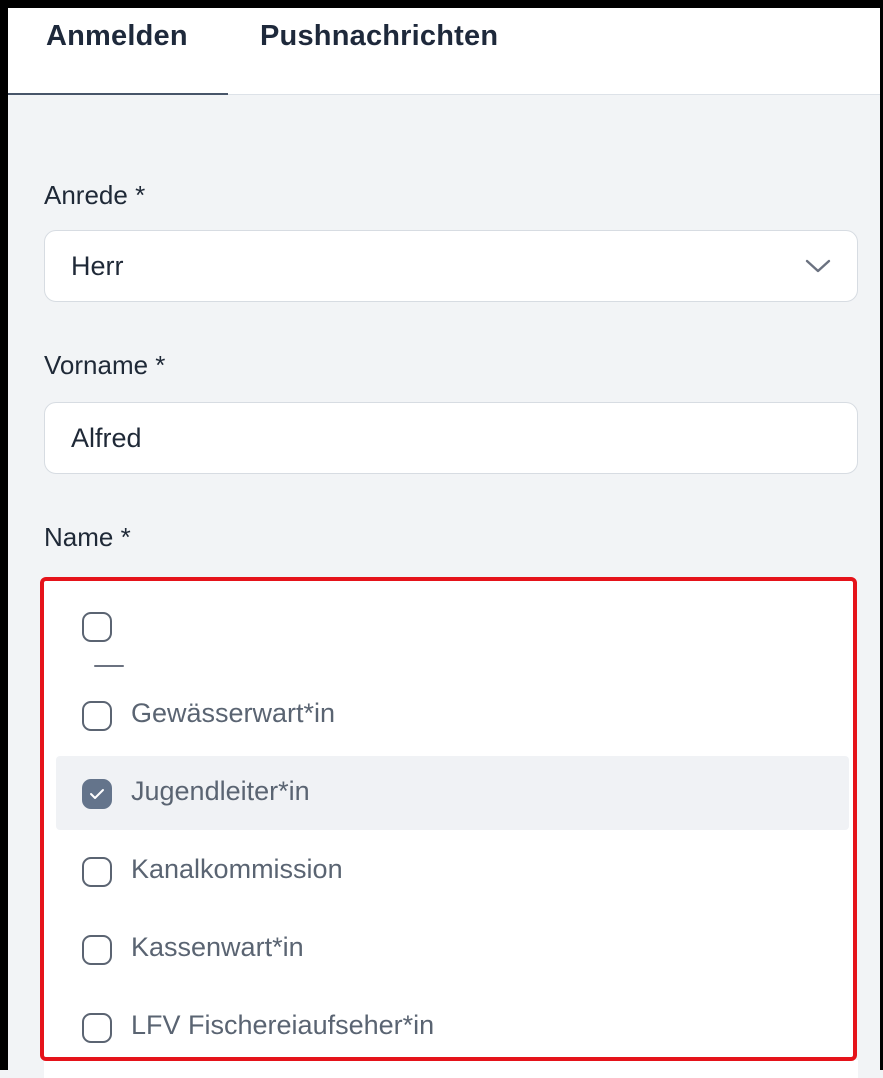 The image size is (883, 1078). I want to click on checkmark-icon, so click(97, 794).